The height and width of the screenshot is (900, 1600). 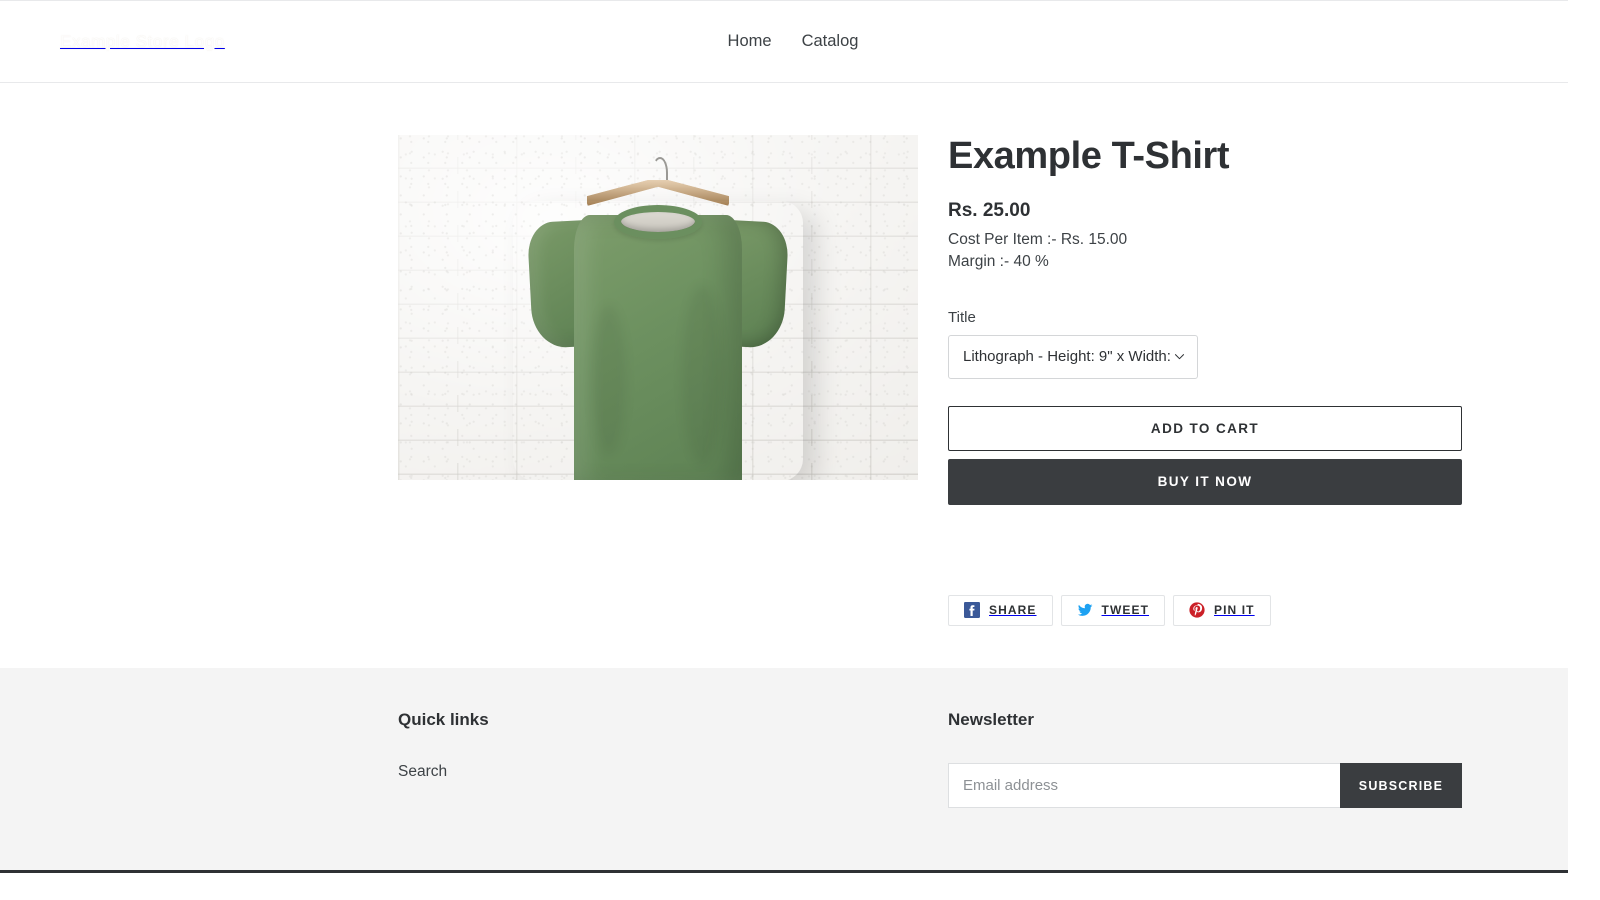 I want to click on footer-quick-links: Quick links Search, so click(x=658, y=759).